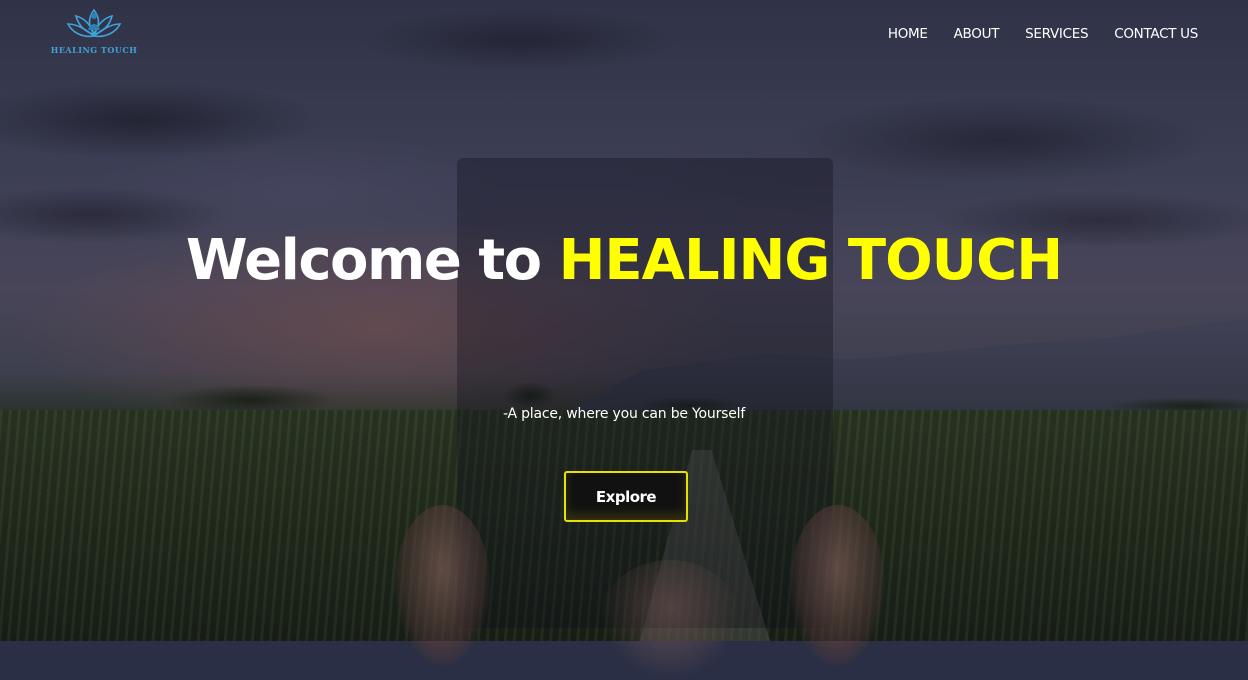 The width and height of the screenshot is (1248, 680). Describe the element at coordinates (977, 34) in the screenshot. I see `nav-about: ABOUT` at that location.